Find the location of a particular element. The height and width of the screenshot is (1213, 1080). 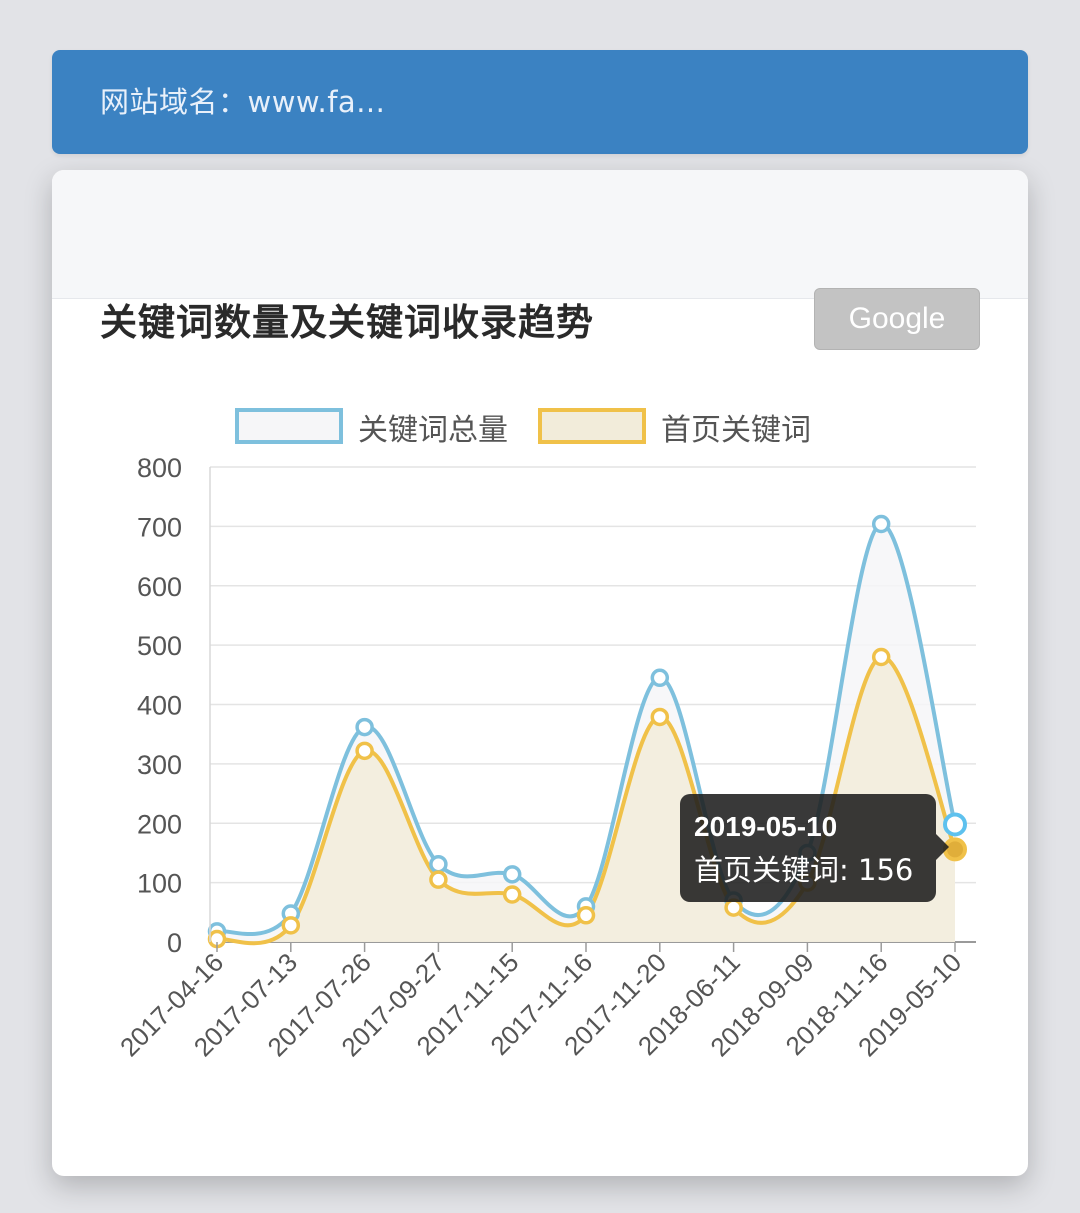

legend-item: 首页关键词 is located at coordinates (674, 428).